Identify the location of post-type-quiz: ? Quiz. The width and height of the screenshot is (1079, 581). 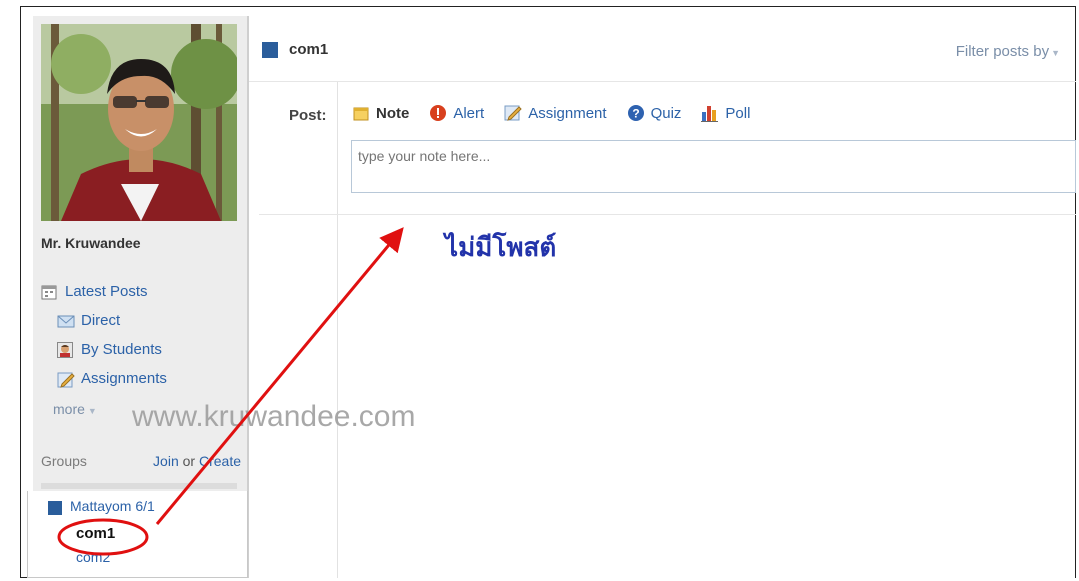
(654, 113).